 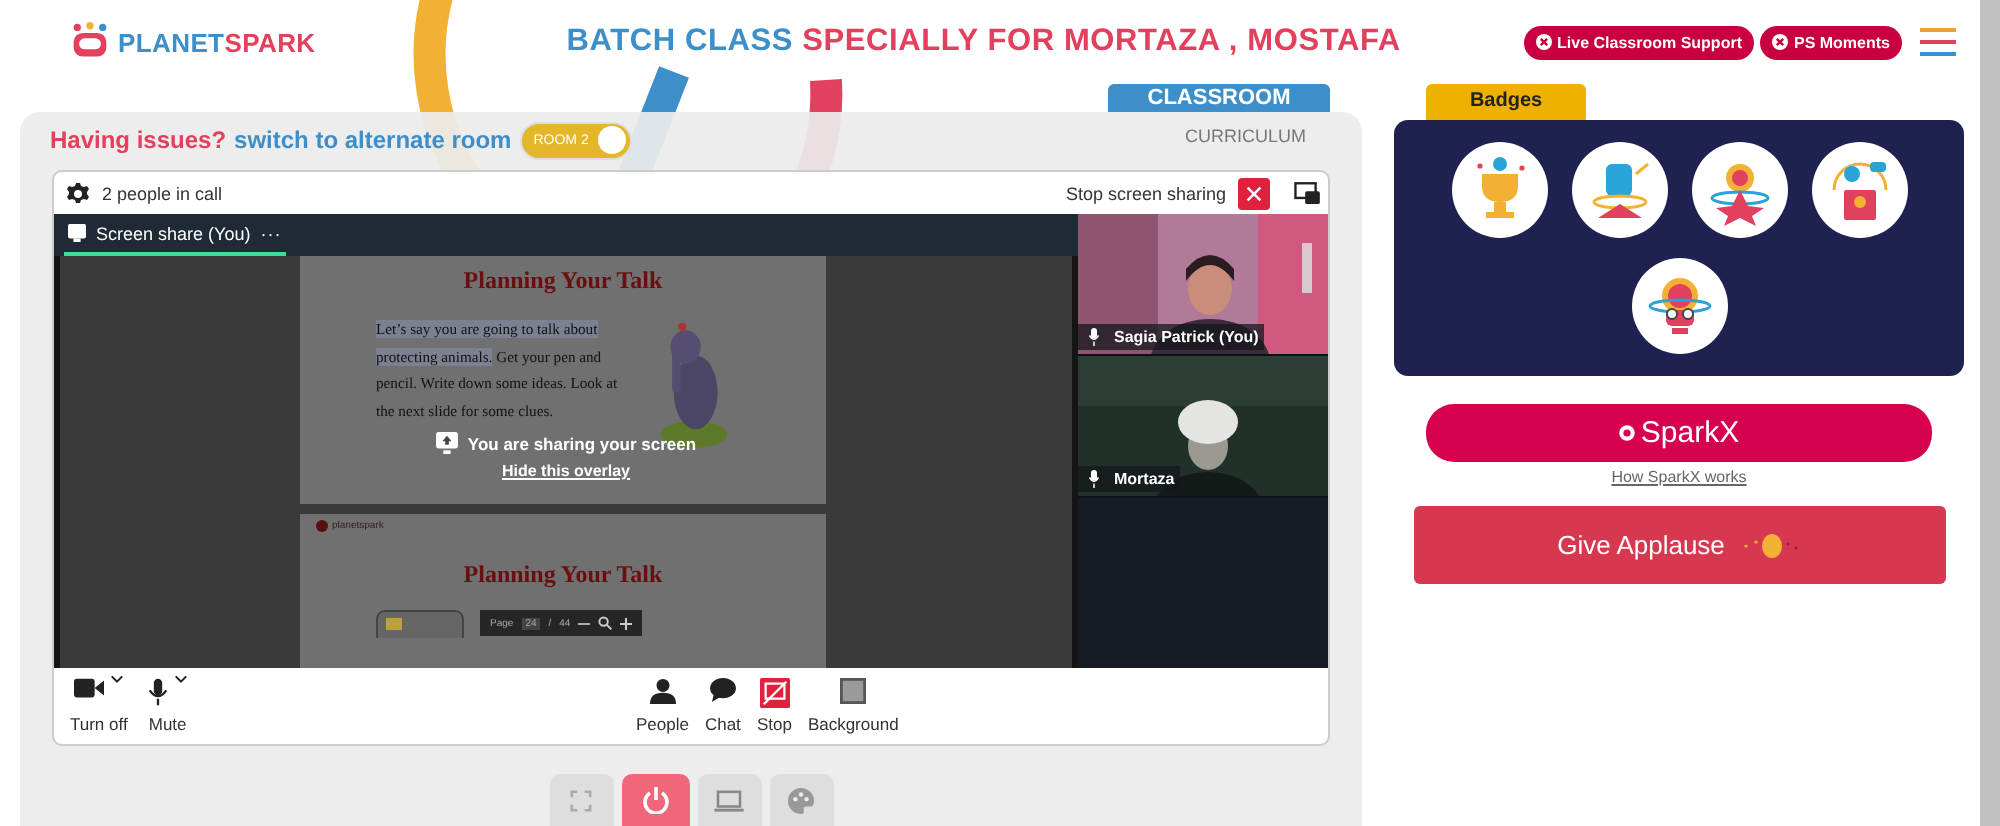 I want to click on badges-heading: Badges, so click(x=1506, y=102).